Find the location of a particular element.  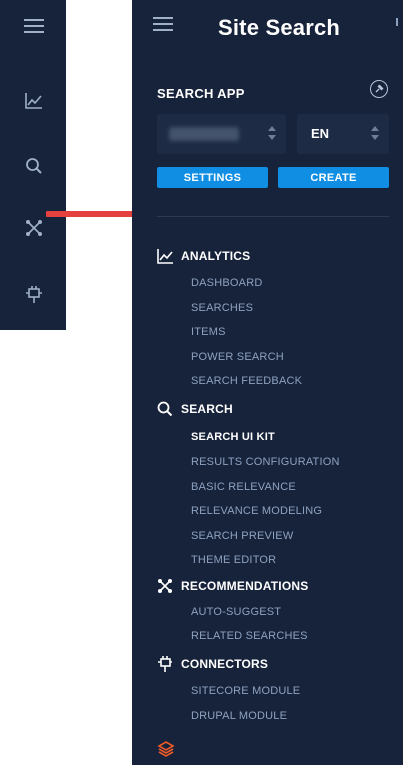

app-title: Site Search is located at coordinates (279, 27).